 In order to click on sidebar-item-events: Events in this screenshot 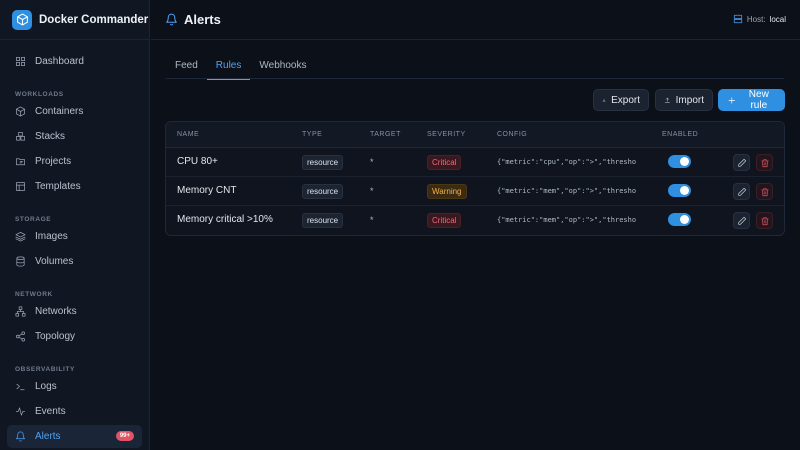, I will do `click(74, 411)`.